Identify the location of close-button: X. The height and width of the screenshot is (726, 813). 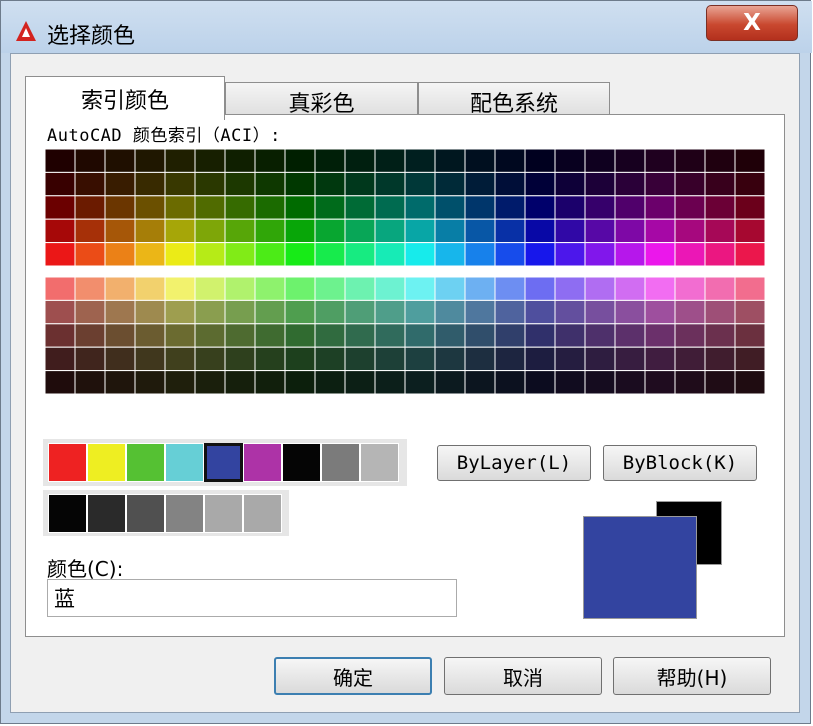
(752, 23).